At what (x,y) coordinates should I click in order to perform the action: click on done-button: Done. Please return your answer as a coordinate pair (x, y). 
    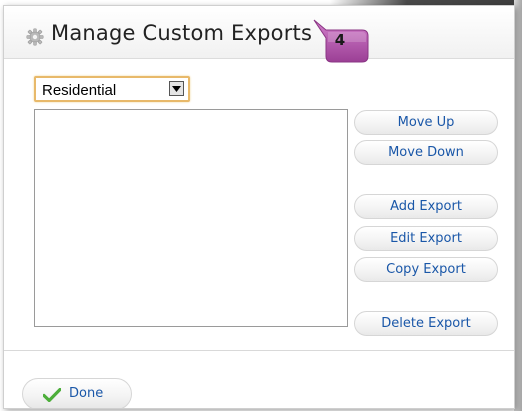
    Looking at the image, I should click on (77, 393).